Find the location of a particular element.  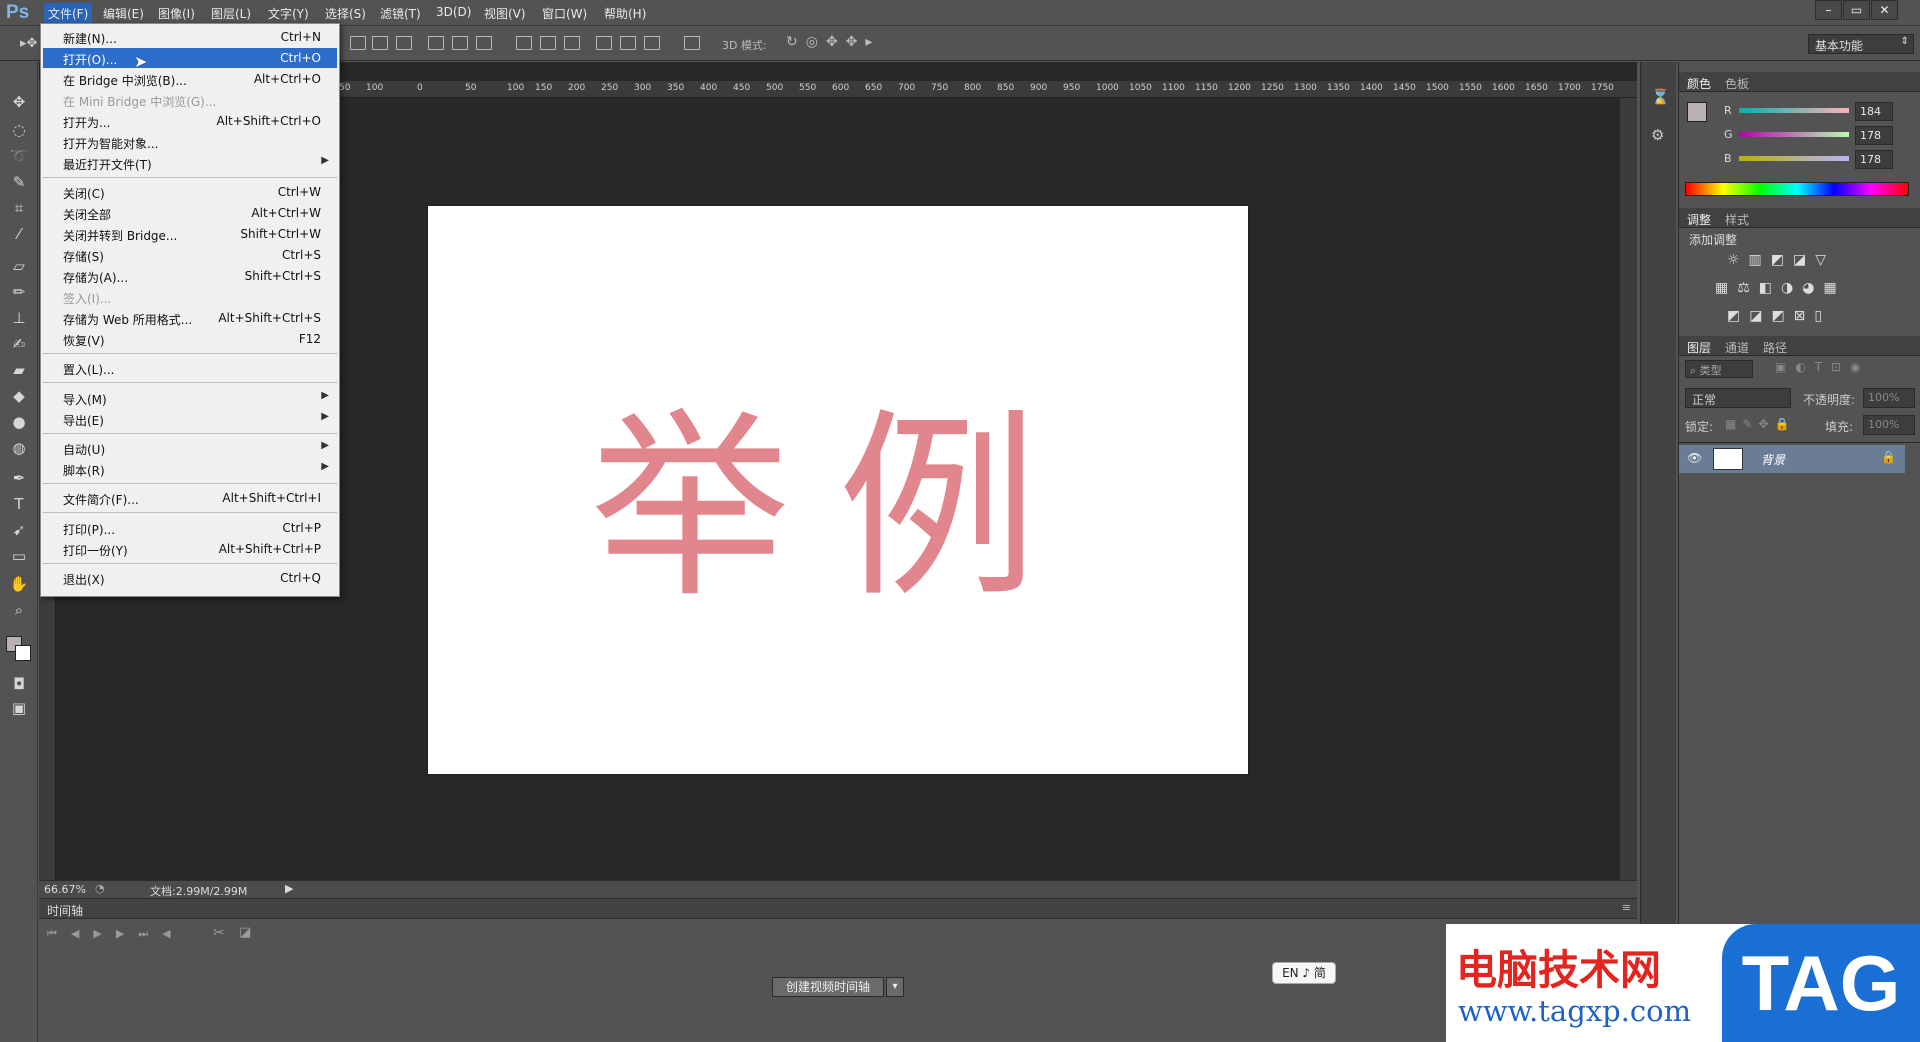

menu-item-save-as: 存储为(A)... Shift+Ctrl+S is located at coordinates (190, 276).